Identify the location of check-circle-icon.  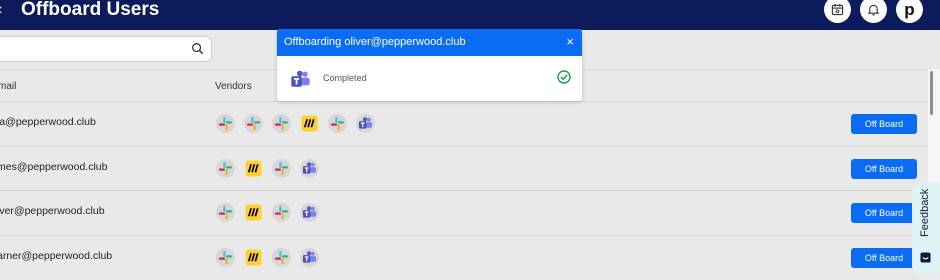
(564, 79).